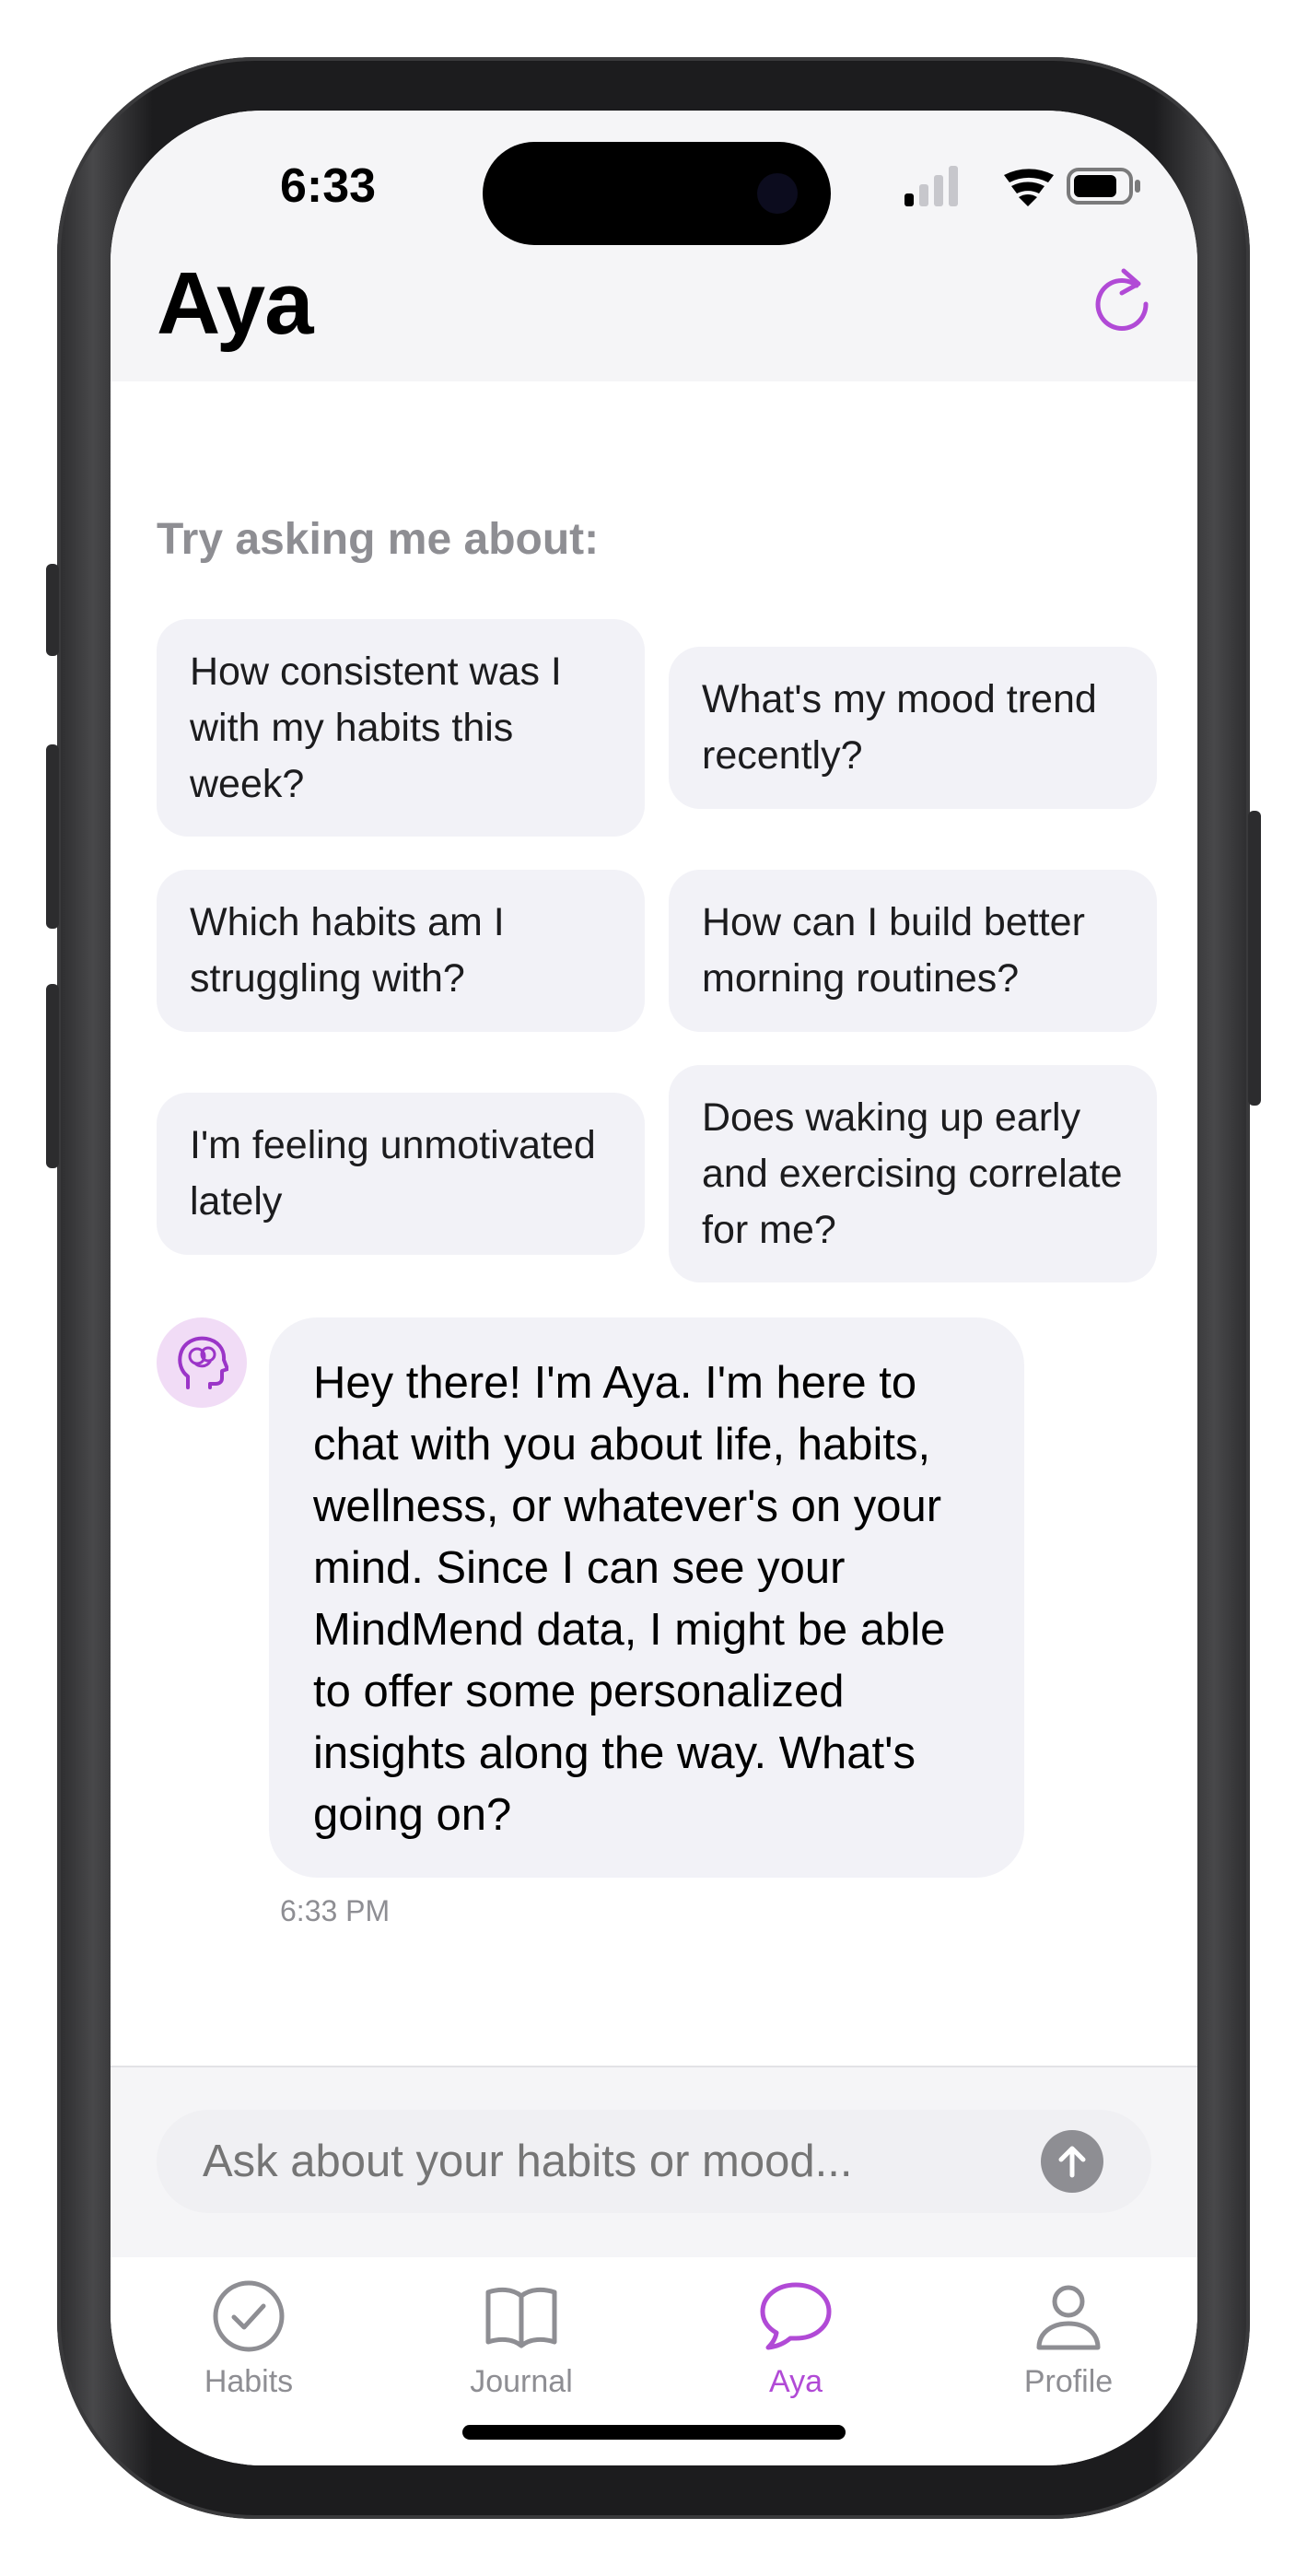 This screenshot has height=2576, width=1307. What do you see at coordinates (1103, 186) in the screenshot?
I see `battery-icon` at bounding box center [1103, 186].